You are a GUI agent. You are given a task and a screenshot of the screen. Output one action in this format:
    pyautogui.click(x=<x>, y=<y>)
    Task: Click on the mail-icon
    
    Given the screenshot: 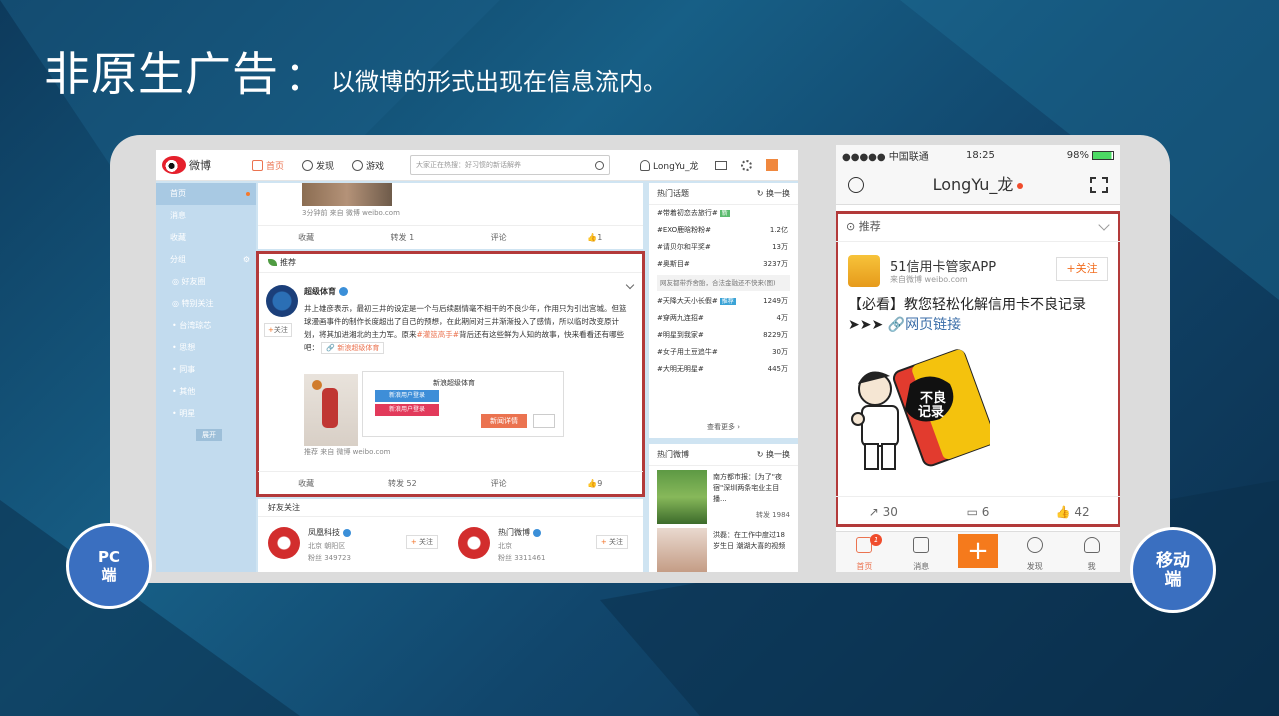 What is the action you would take?
    pyautogui.click(x=720, y=165)
    